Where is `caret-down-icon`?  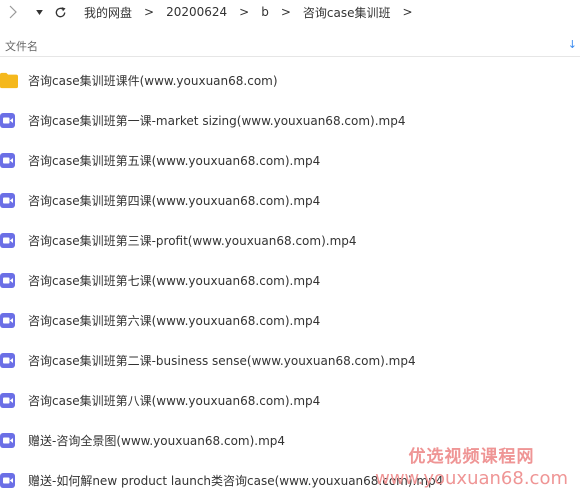
caret-down-icon is located at coordinates (39, 12).